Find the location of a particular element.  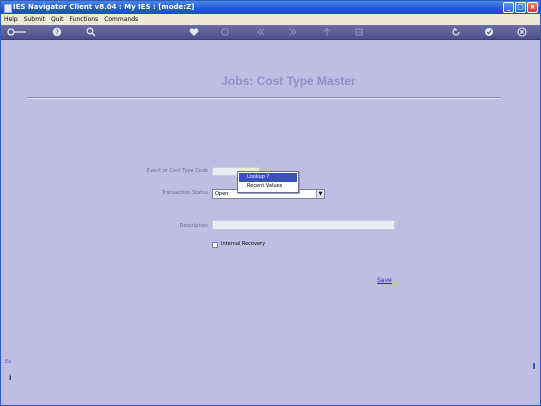

rewind-icon is located at coordinates (261, 32).